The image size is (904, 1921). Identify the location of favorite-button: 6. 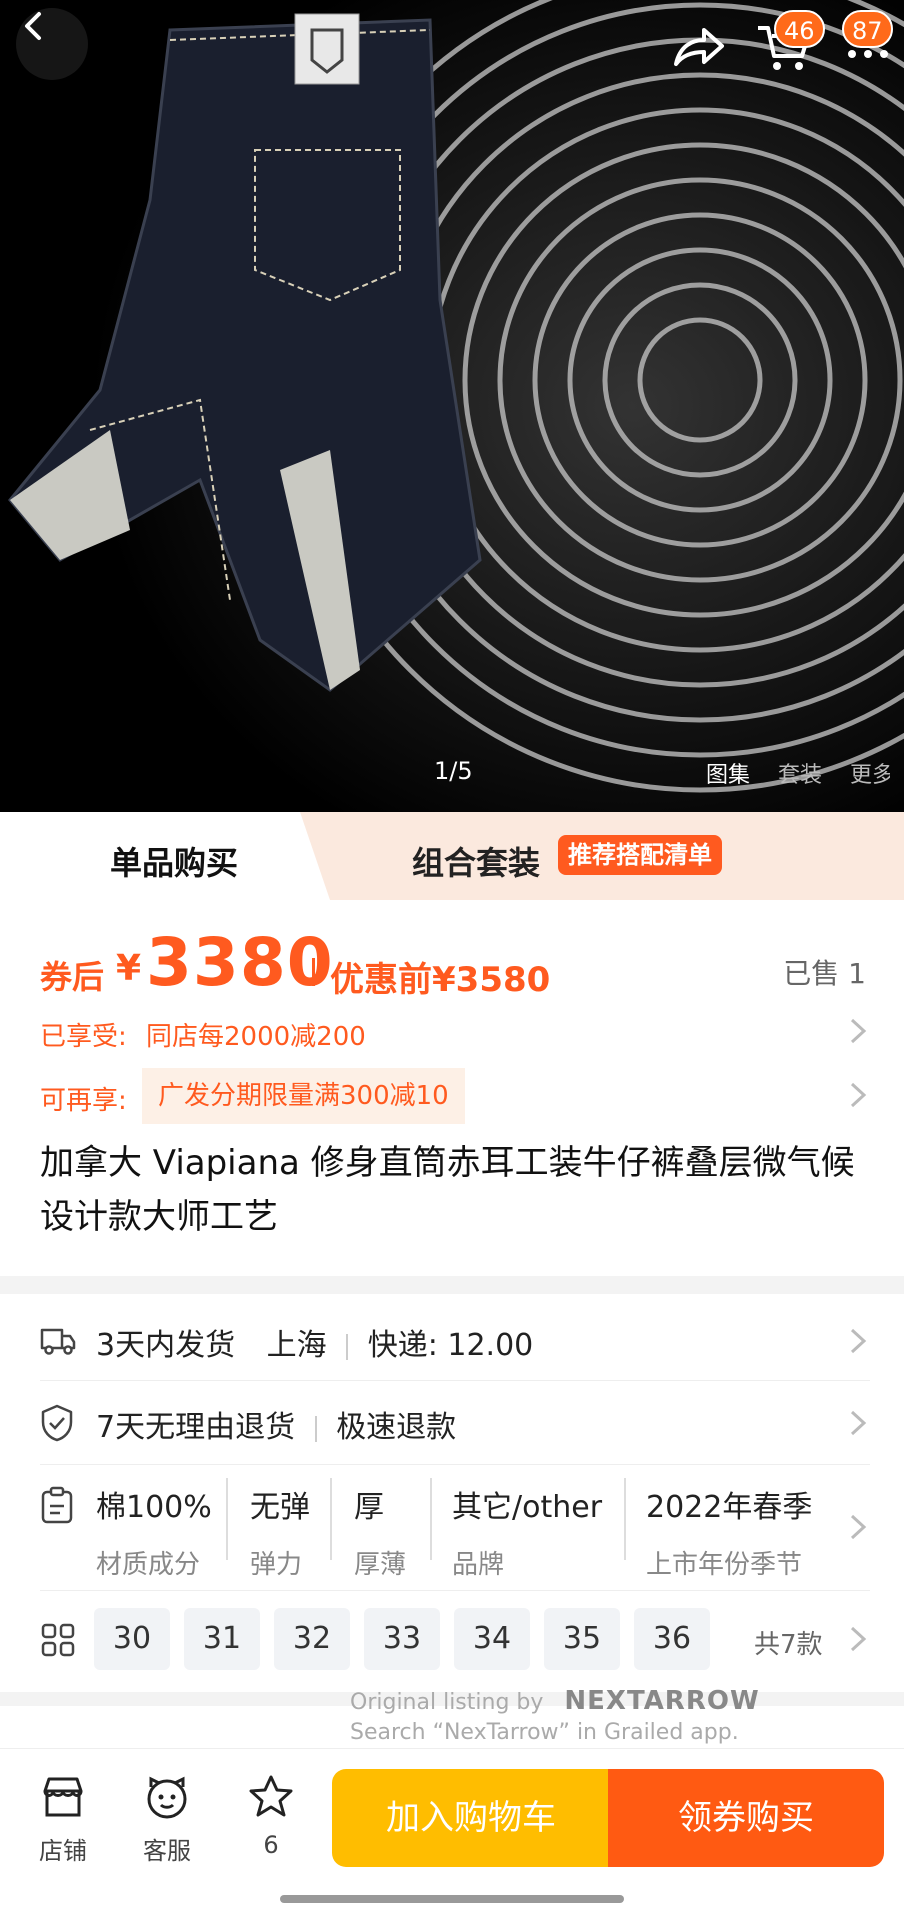
(271, 1816).